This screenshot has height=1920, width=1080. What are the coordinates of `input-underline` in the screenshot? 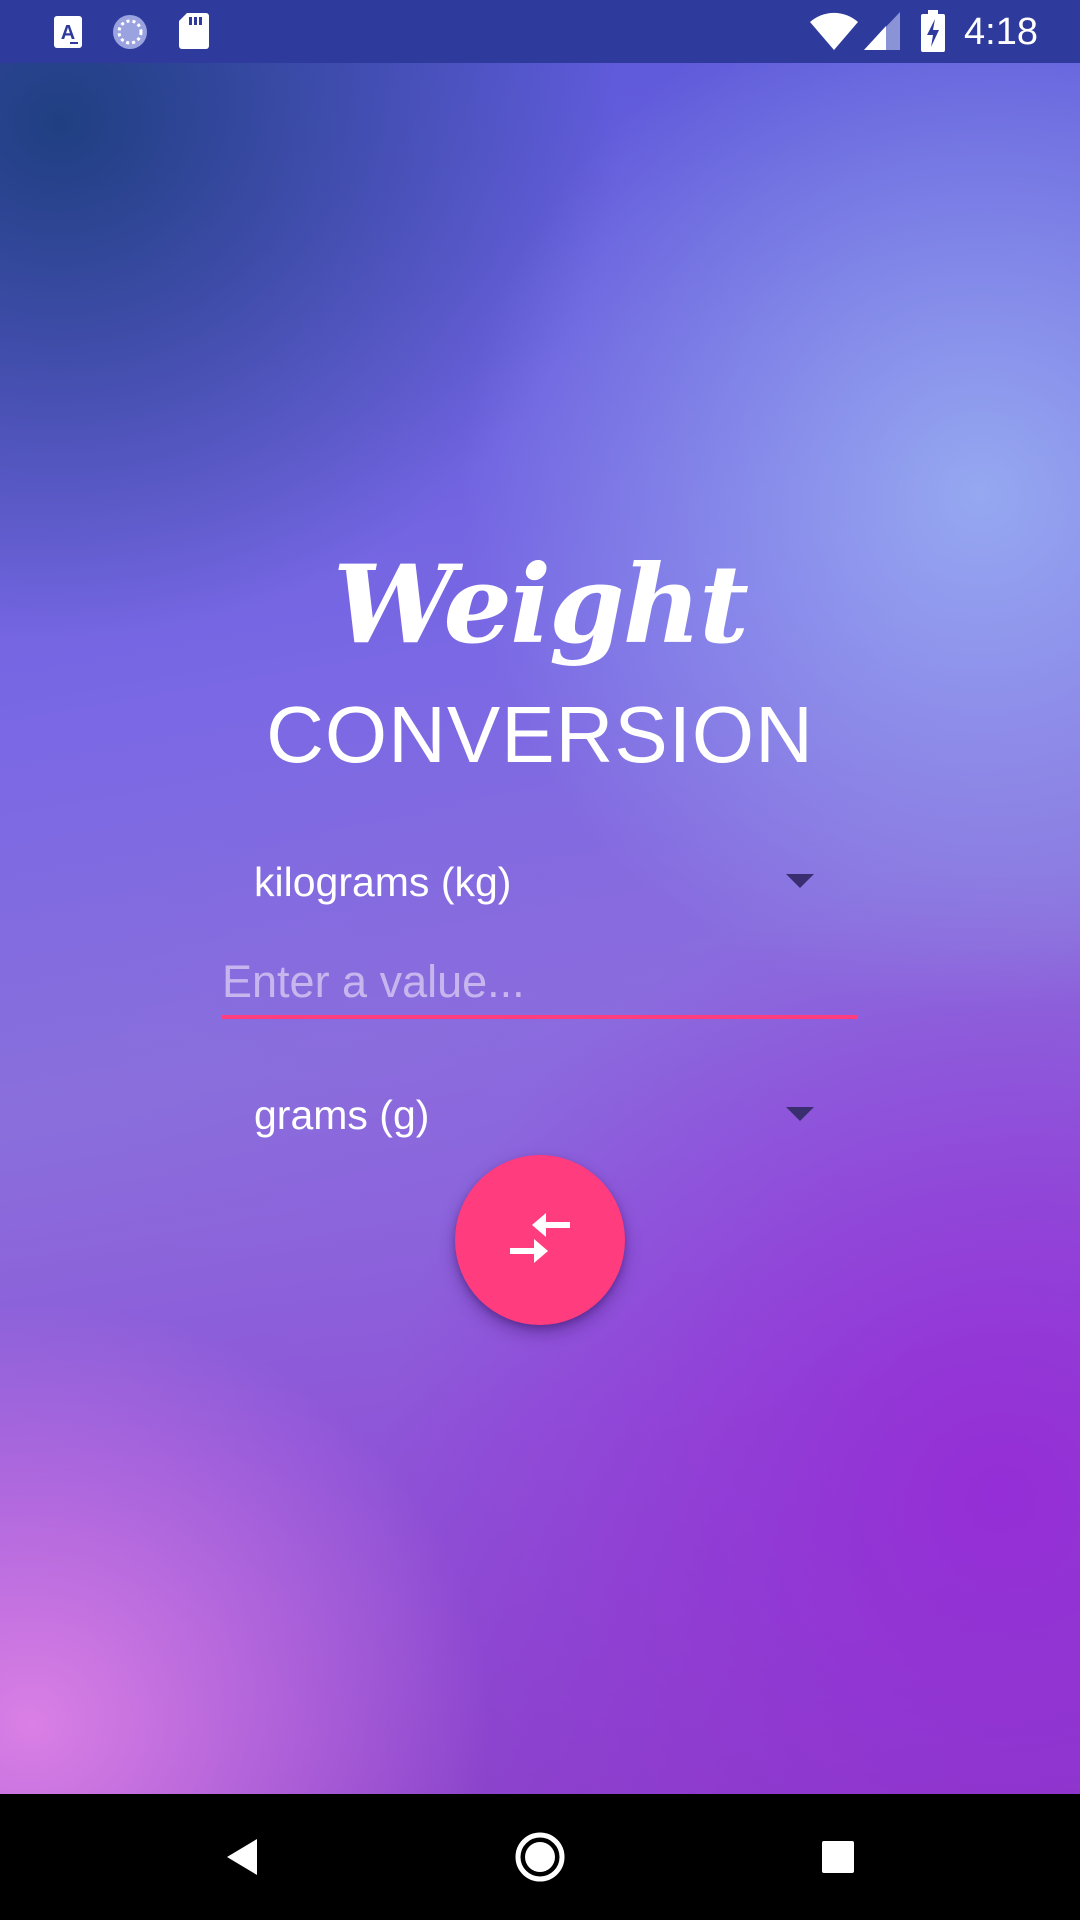 It's located at (540, 1017).